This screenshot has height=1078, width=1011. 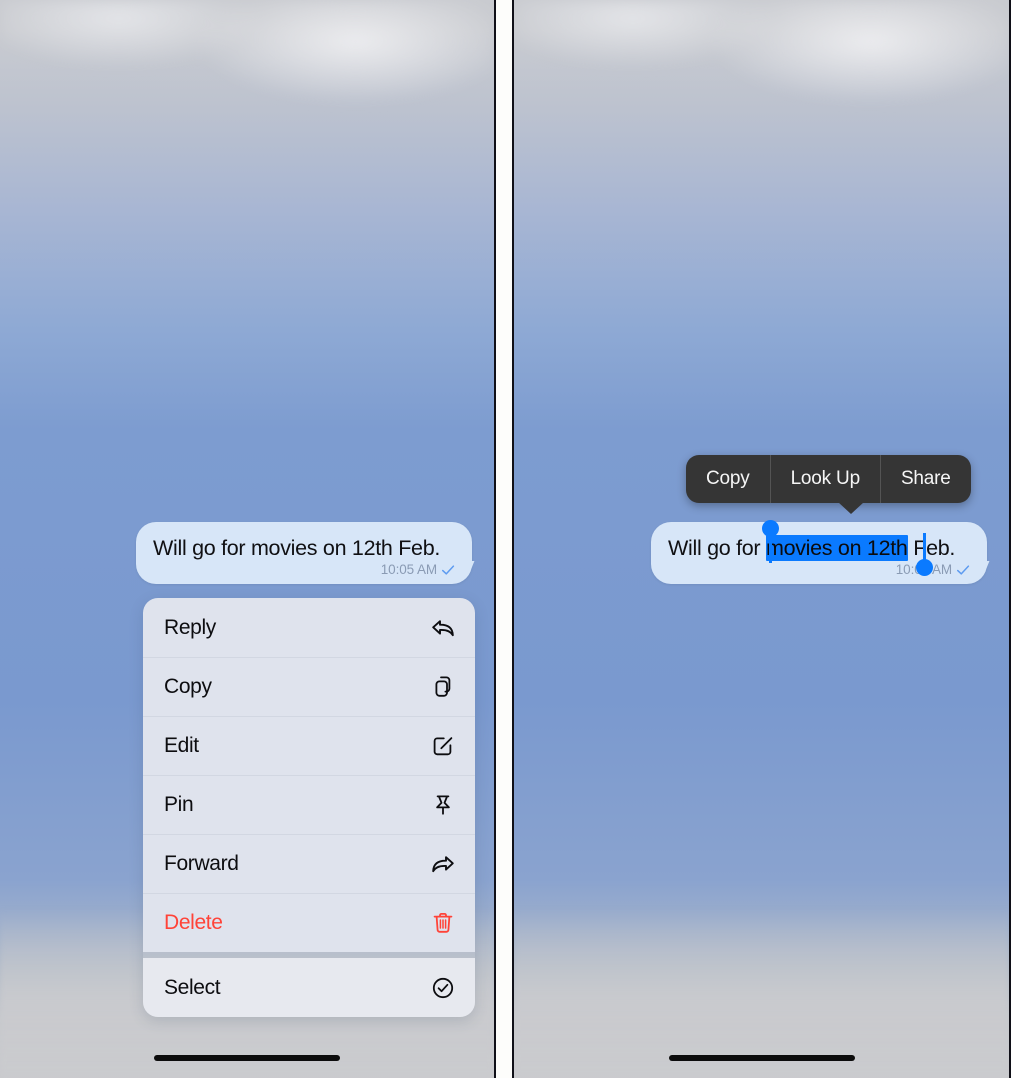 I want to click on menu-item-copy: Copy, so click(x=309, y=686).